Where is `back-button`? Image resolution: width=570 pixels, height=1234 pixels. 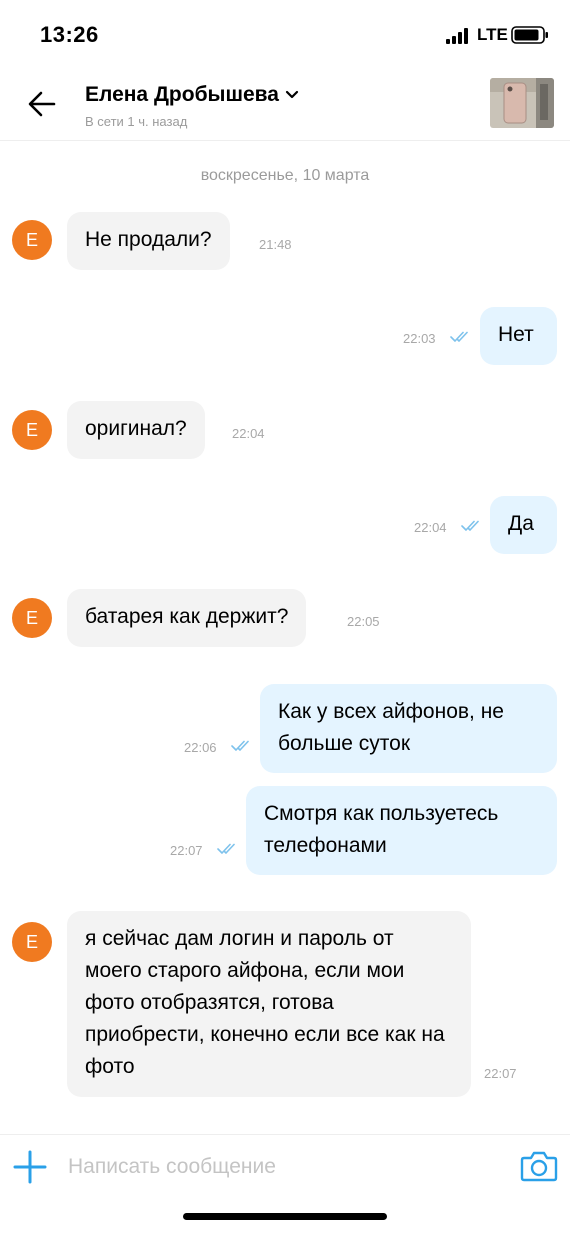 back-button is located at coordinates (42, 104).